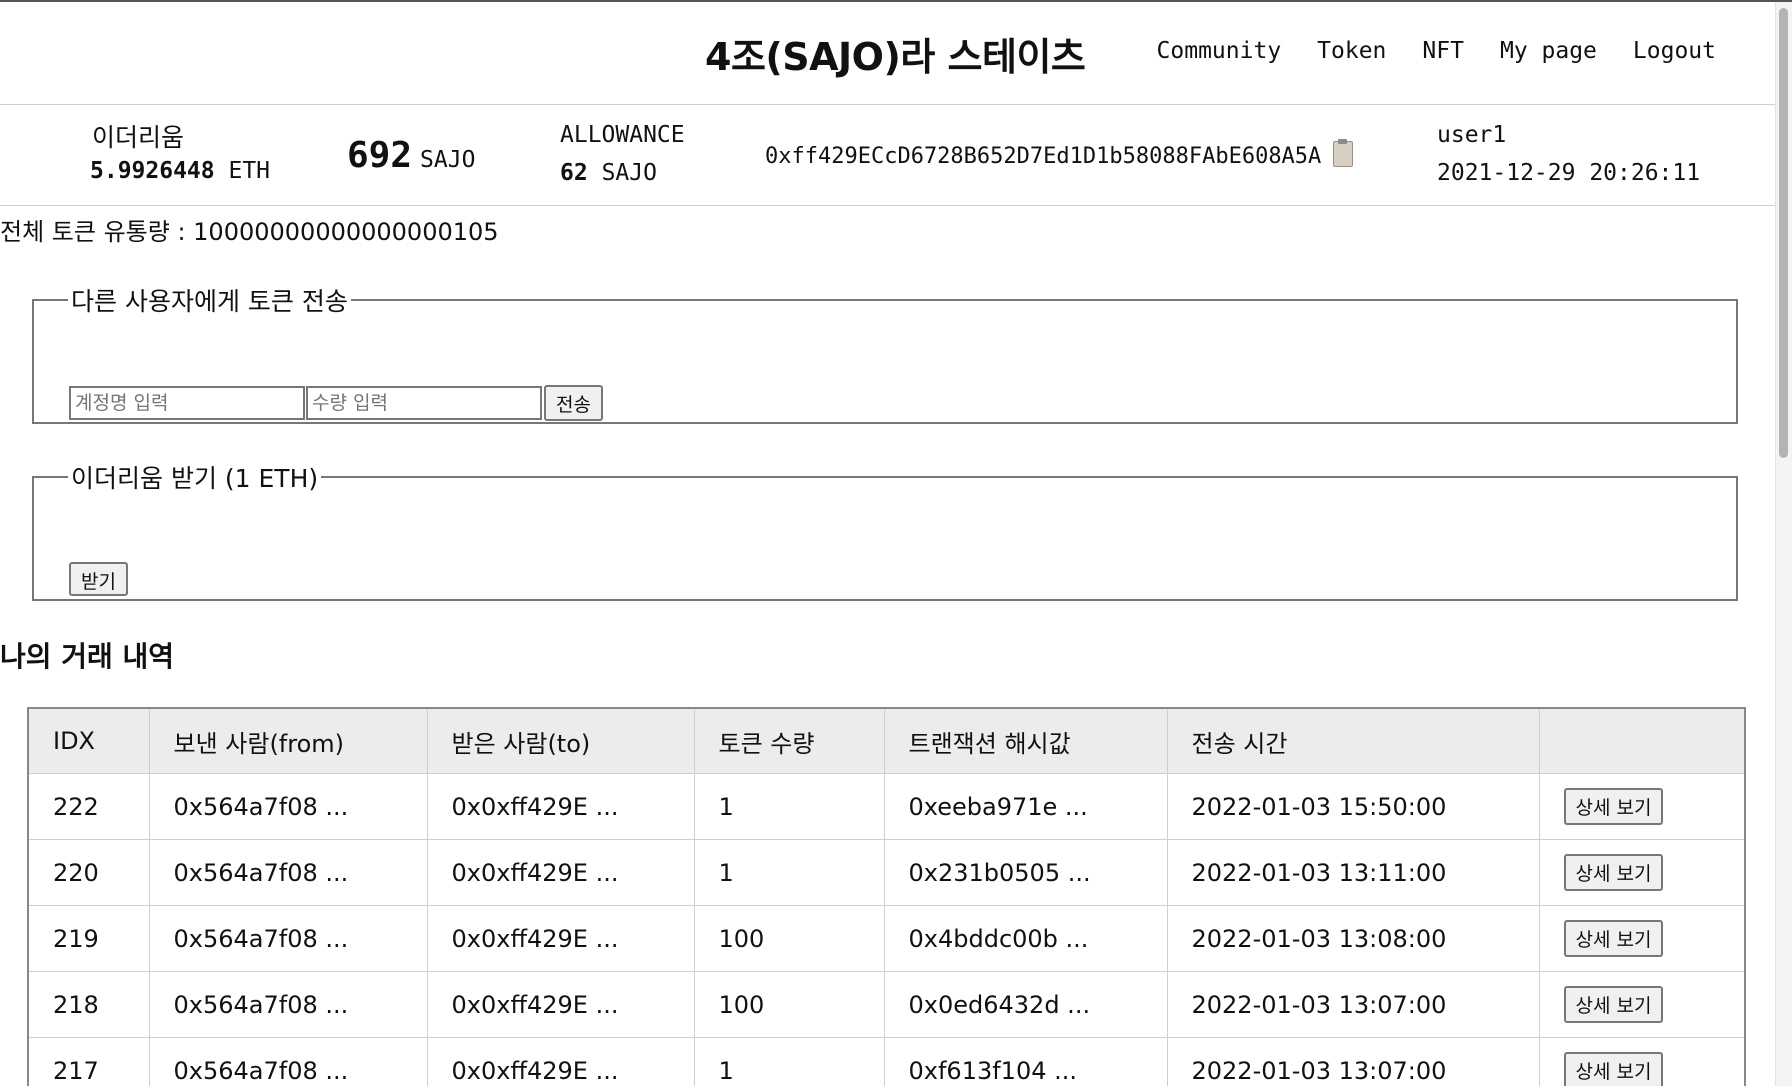 Image resolution: width=1792 pixels, height=1086 pixels. What do you see at coordinates (1471, 135) in the screenshot?
I see `user-name: user1` at bounding box center [1471, 135].